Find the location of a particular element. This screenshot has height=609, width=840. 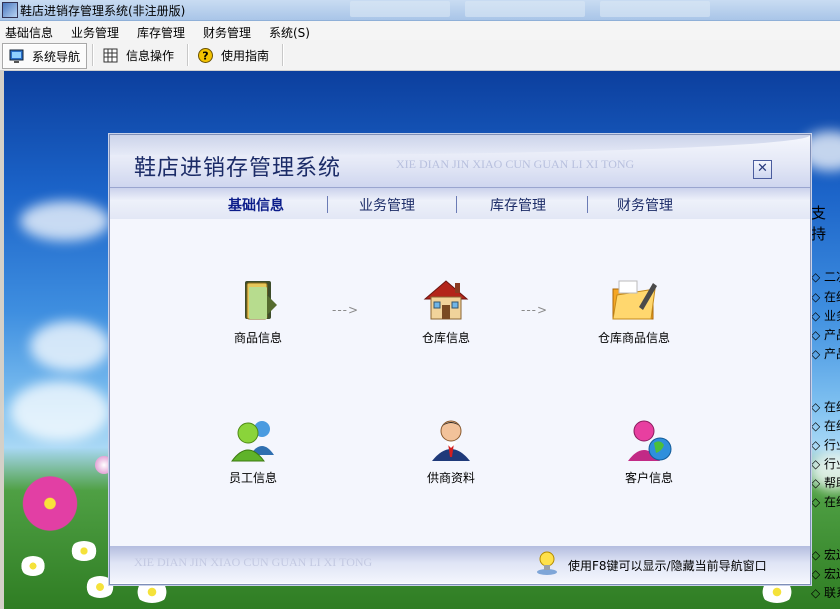

tab-basic-info: 基础信息 is located at coordinates (256, 205).